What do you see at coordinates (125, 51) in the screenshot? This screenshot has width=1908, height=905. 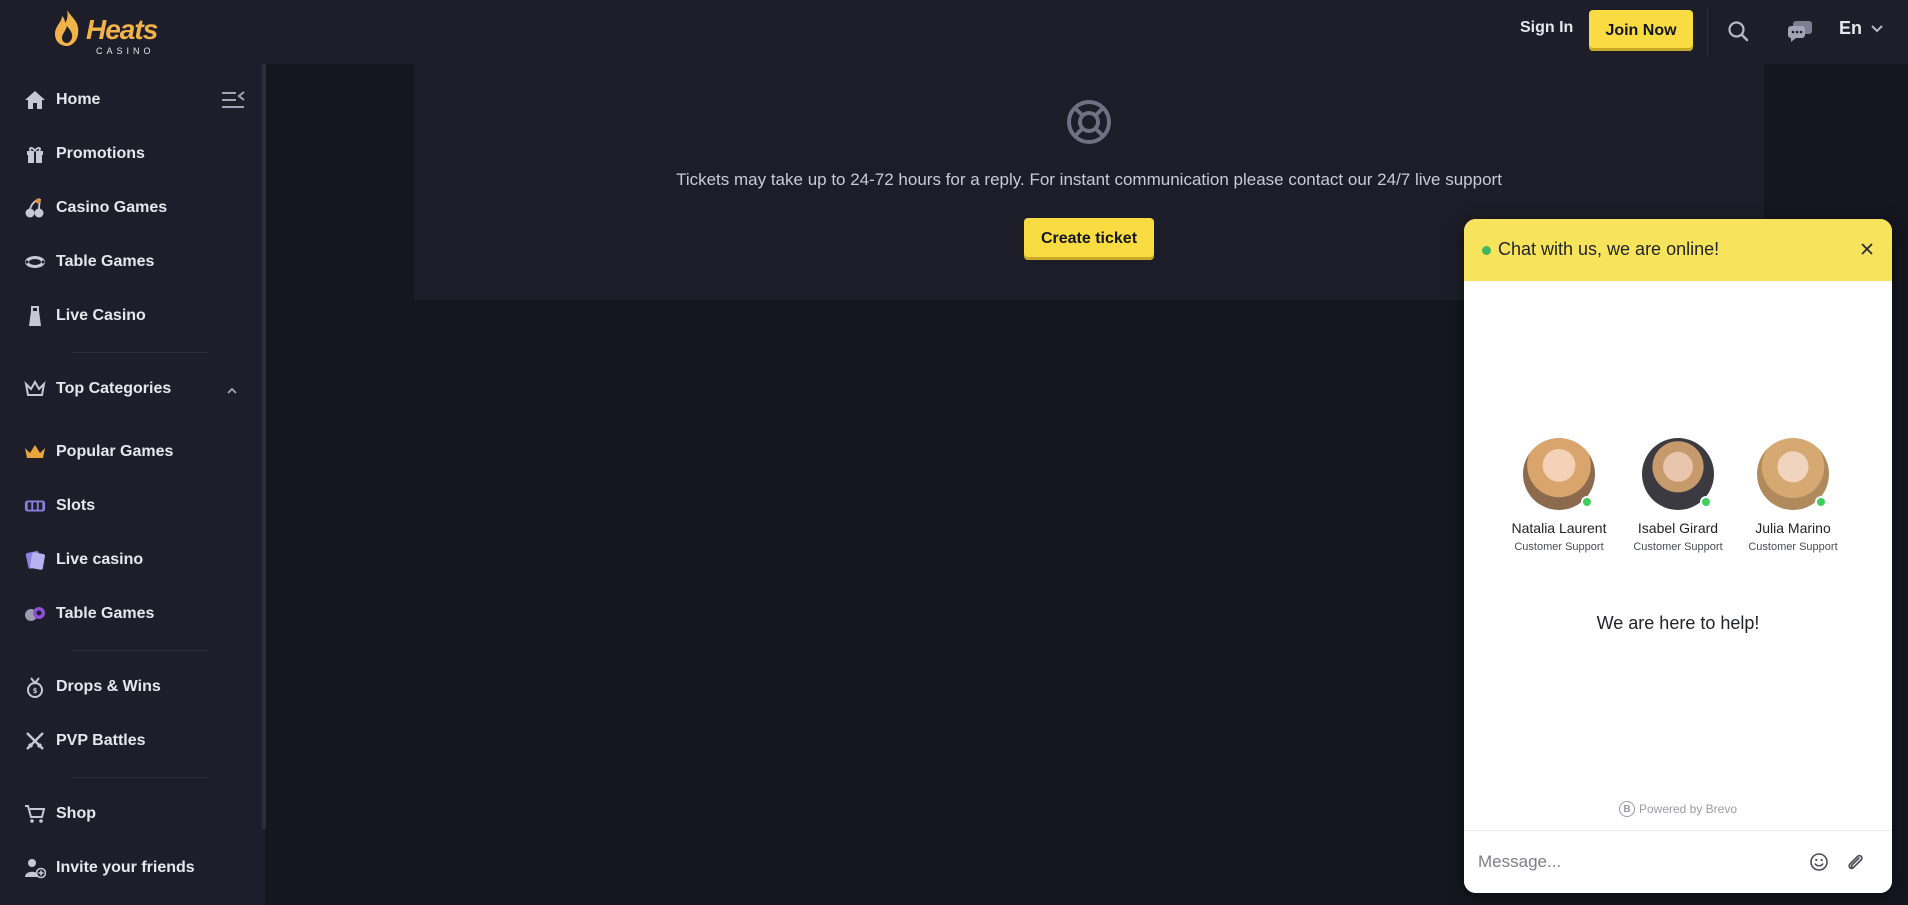 I see `logo-subtext: CASINO` at bounding box center [125, 51].